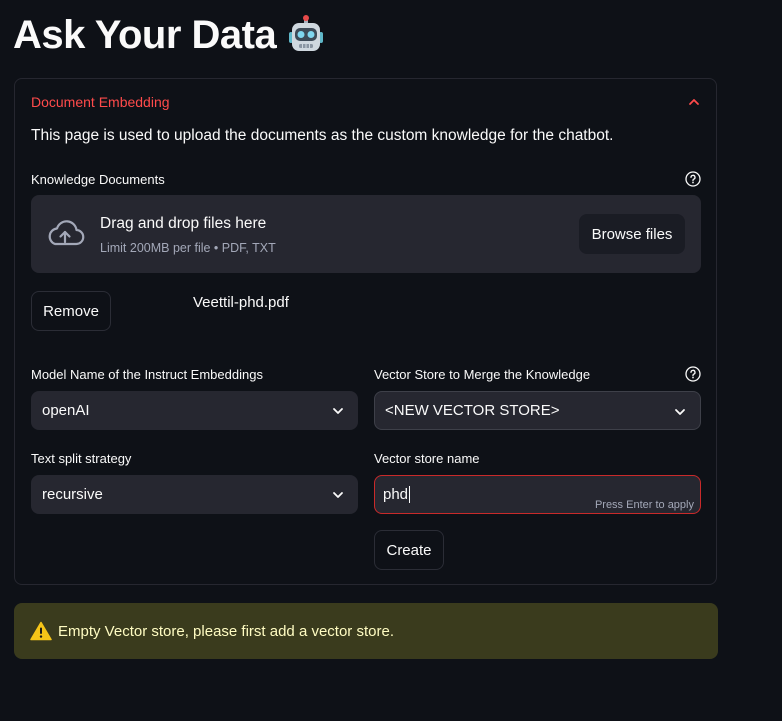 Image resolution: width=782 pixels, height=721 pixels. I want to click on uploaded-filename: Veettil-phd.pdf, so click(241, 302).